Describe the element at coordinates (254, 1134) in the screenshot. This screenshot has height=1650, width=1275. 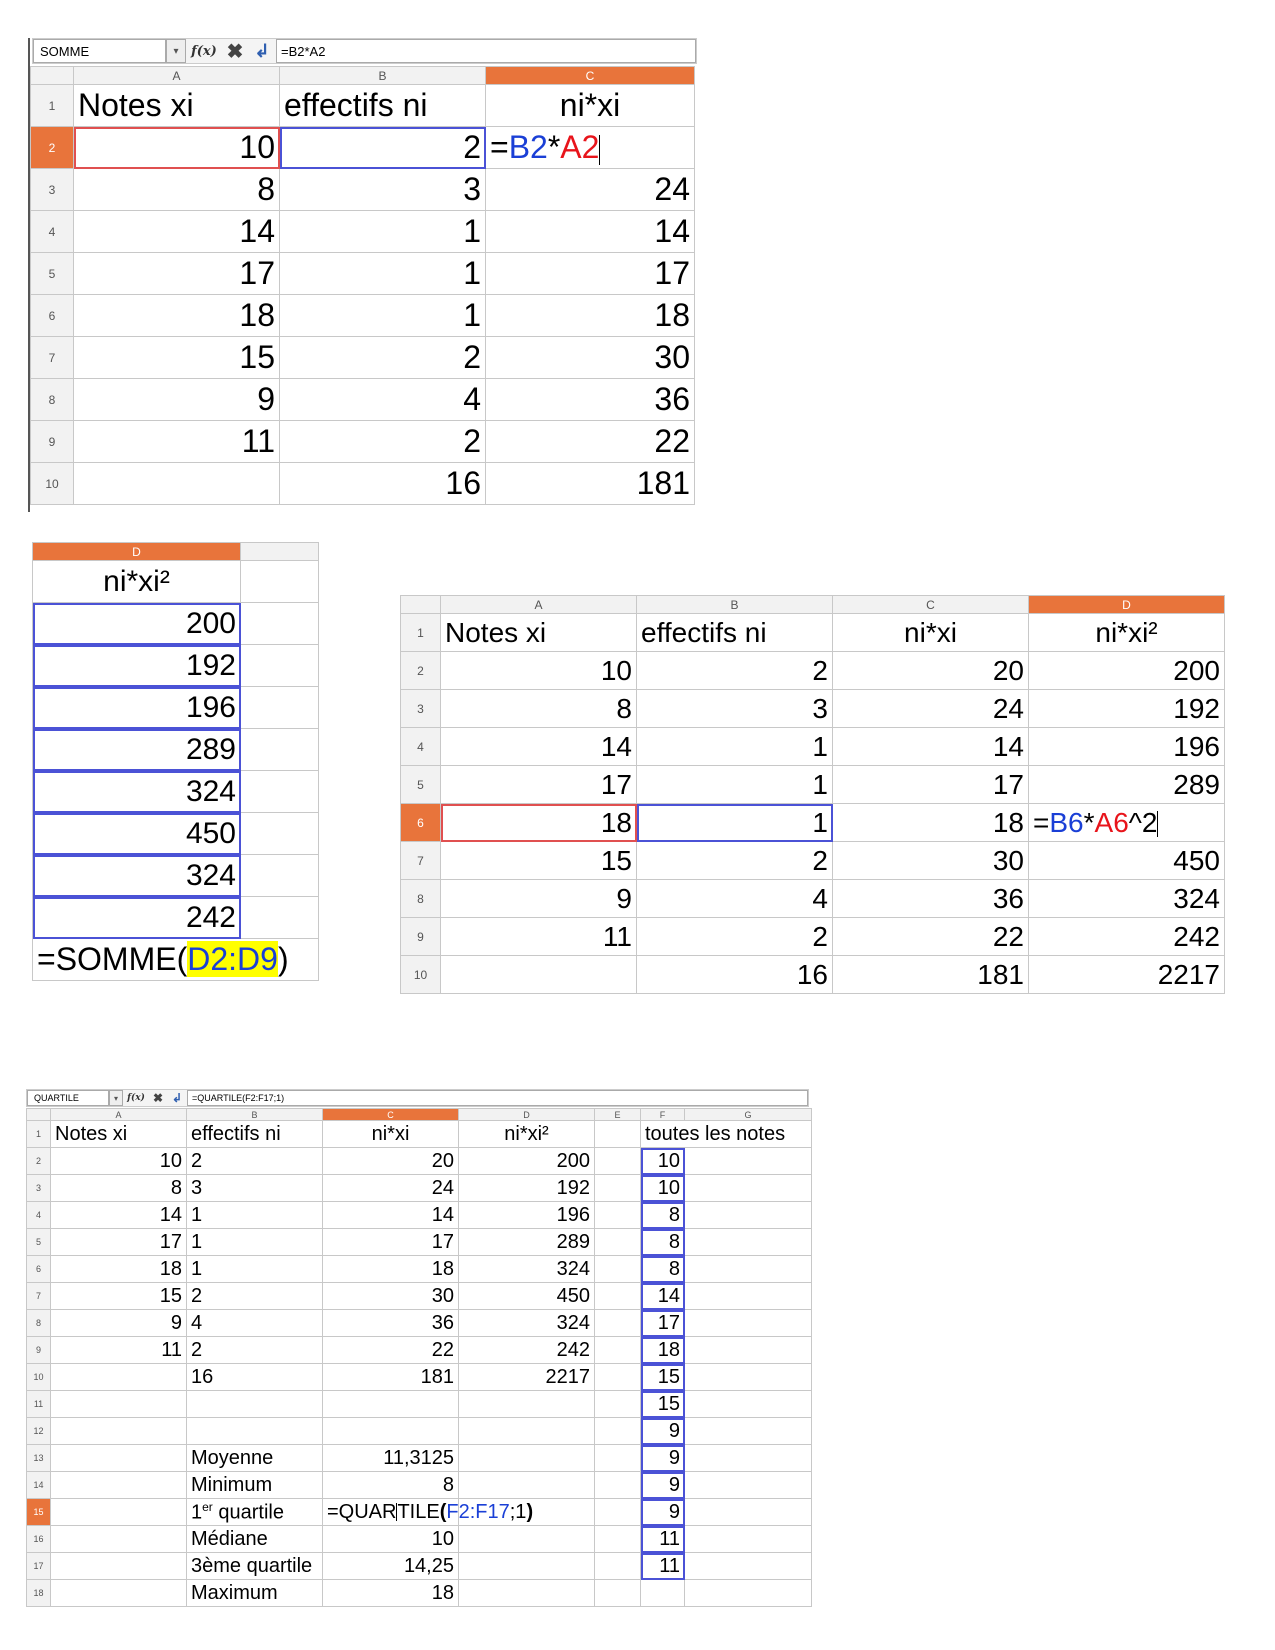
I see `cell-b1: effectifs ni` at that location.